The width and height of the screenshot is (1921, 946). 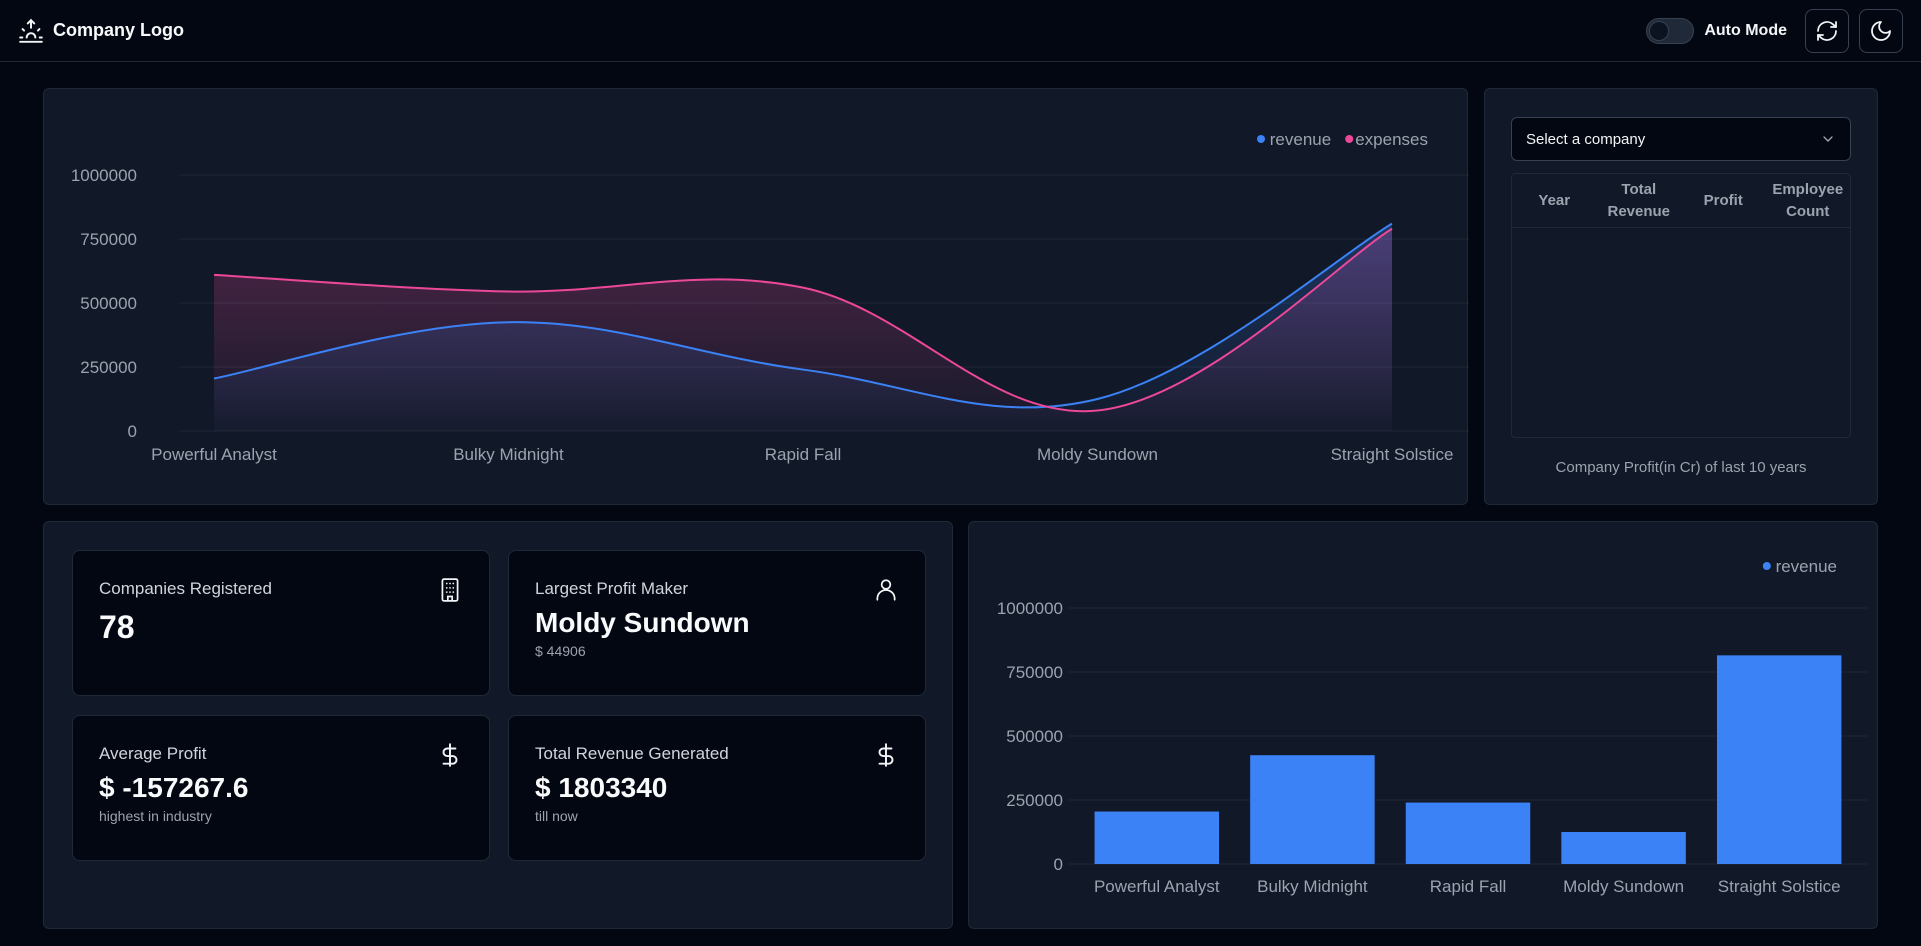 I want to click on refresh-icon, so click(x=1827, y=30).